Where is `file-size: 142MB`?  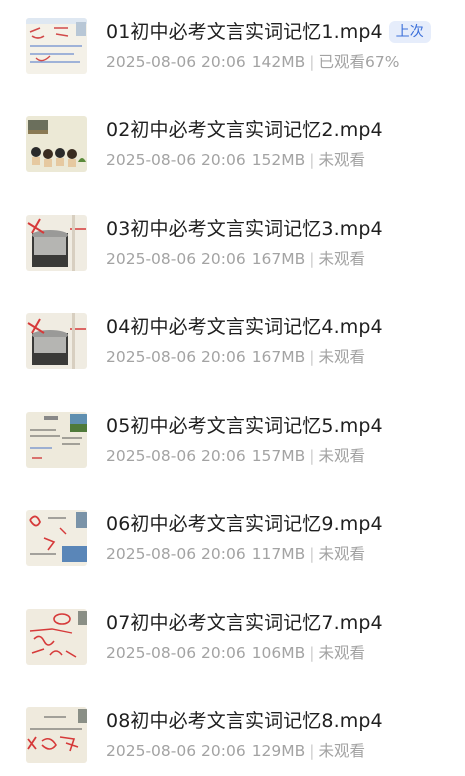
file-size: 142MB is located at coordinates (278, 62).